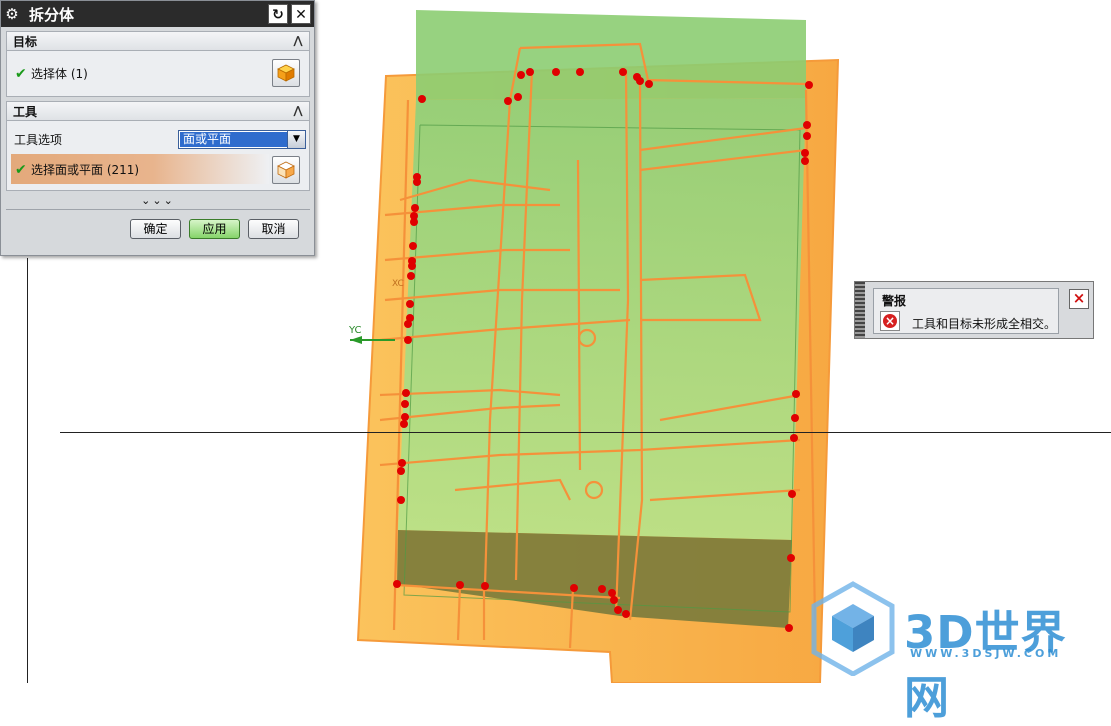  I want to click on ok-button: 确定, so click(155, 229).